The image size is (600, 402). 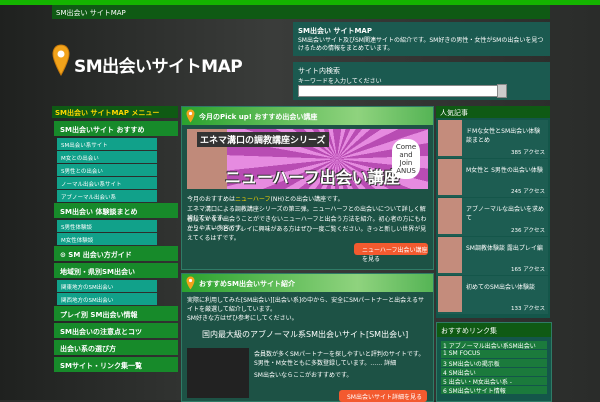 I want to click on left-menu-item: 地域別・県別SM出会い, so click(x=116, y=270).